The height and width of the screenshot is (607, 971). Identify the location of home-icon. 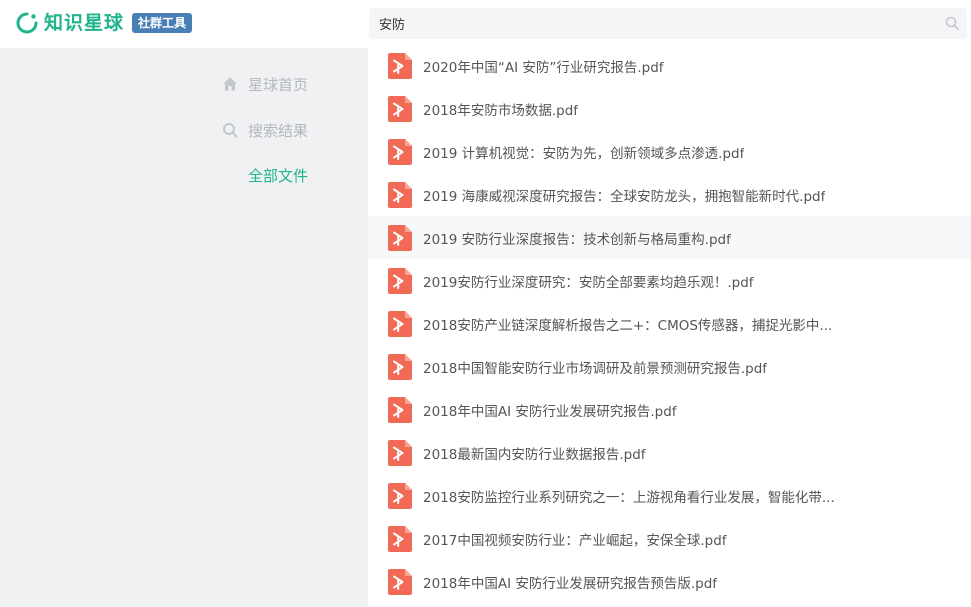
(229, 84).